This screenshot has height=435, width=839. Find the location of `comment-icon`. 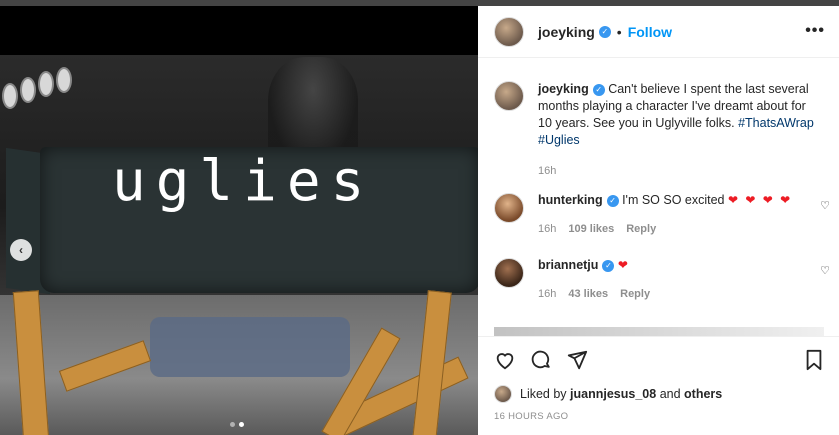

comment-icon is located at coordinates (540, 359).